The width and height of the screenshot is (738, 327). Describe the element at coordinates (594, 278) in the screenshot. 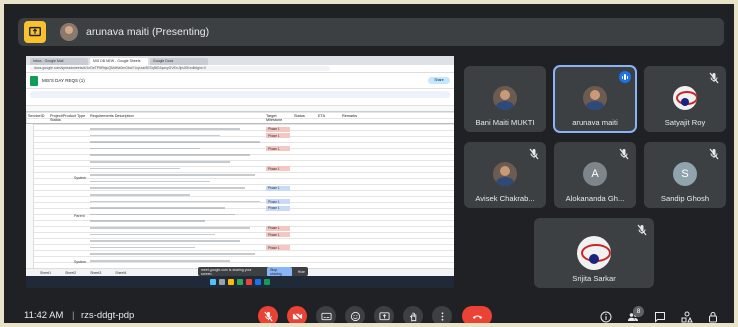

I see `participant-name: Srijita Sarkar` at that location.